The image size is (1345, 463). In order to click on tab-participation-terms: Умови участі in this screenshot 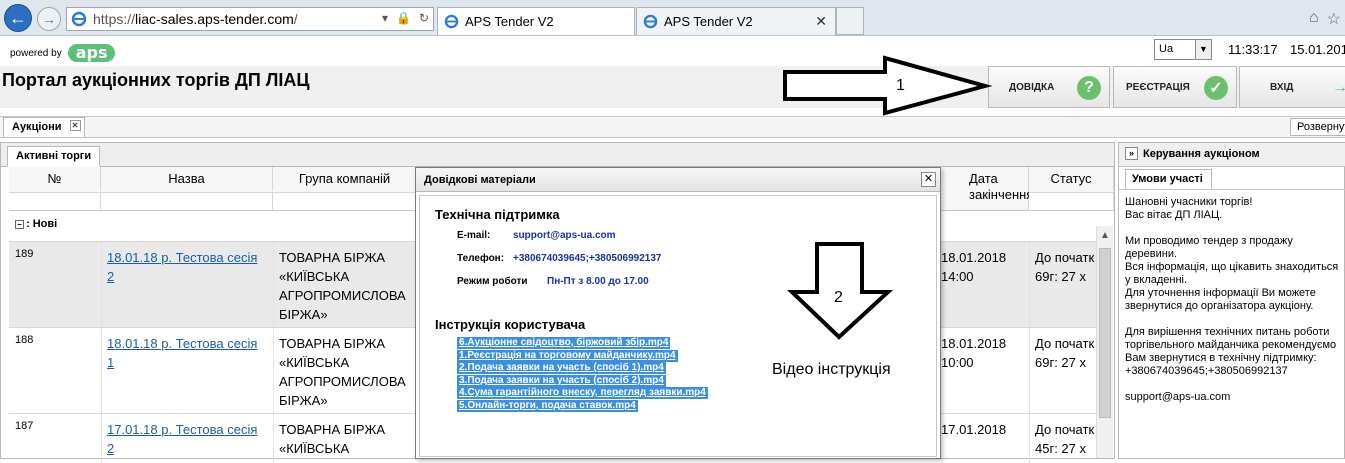, I will do `click(1168, 179)`.